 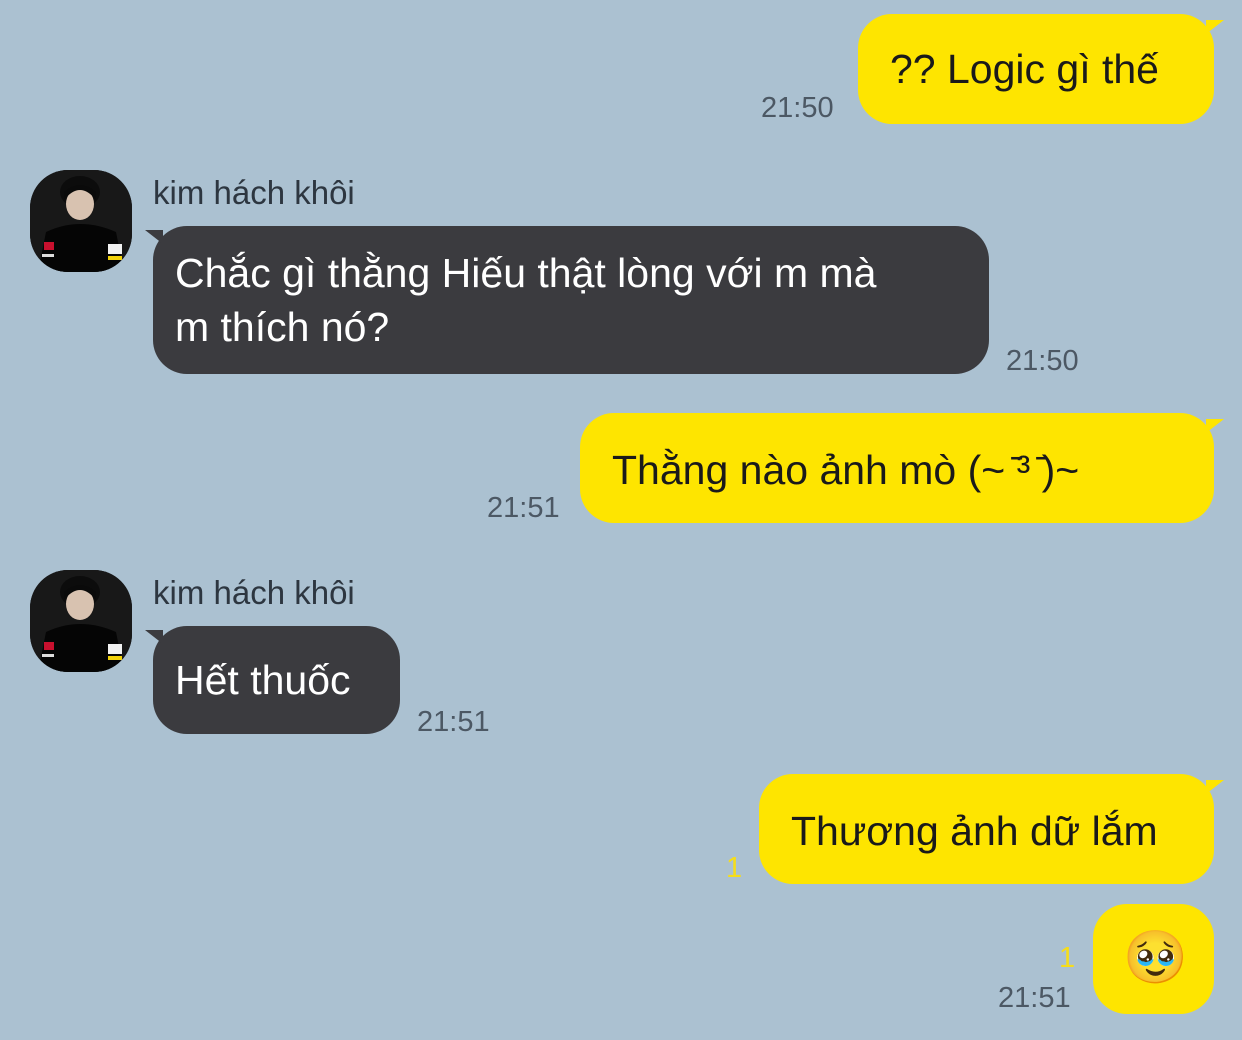 I want to click on message-text: Hết thuốc, so click(x=263, y=680).